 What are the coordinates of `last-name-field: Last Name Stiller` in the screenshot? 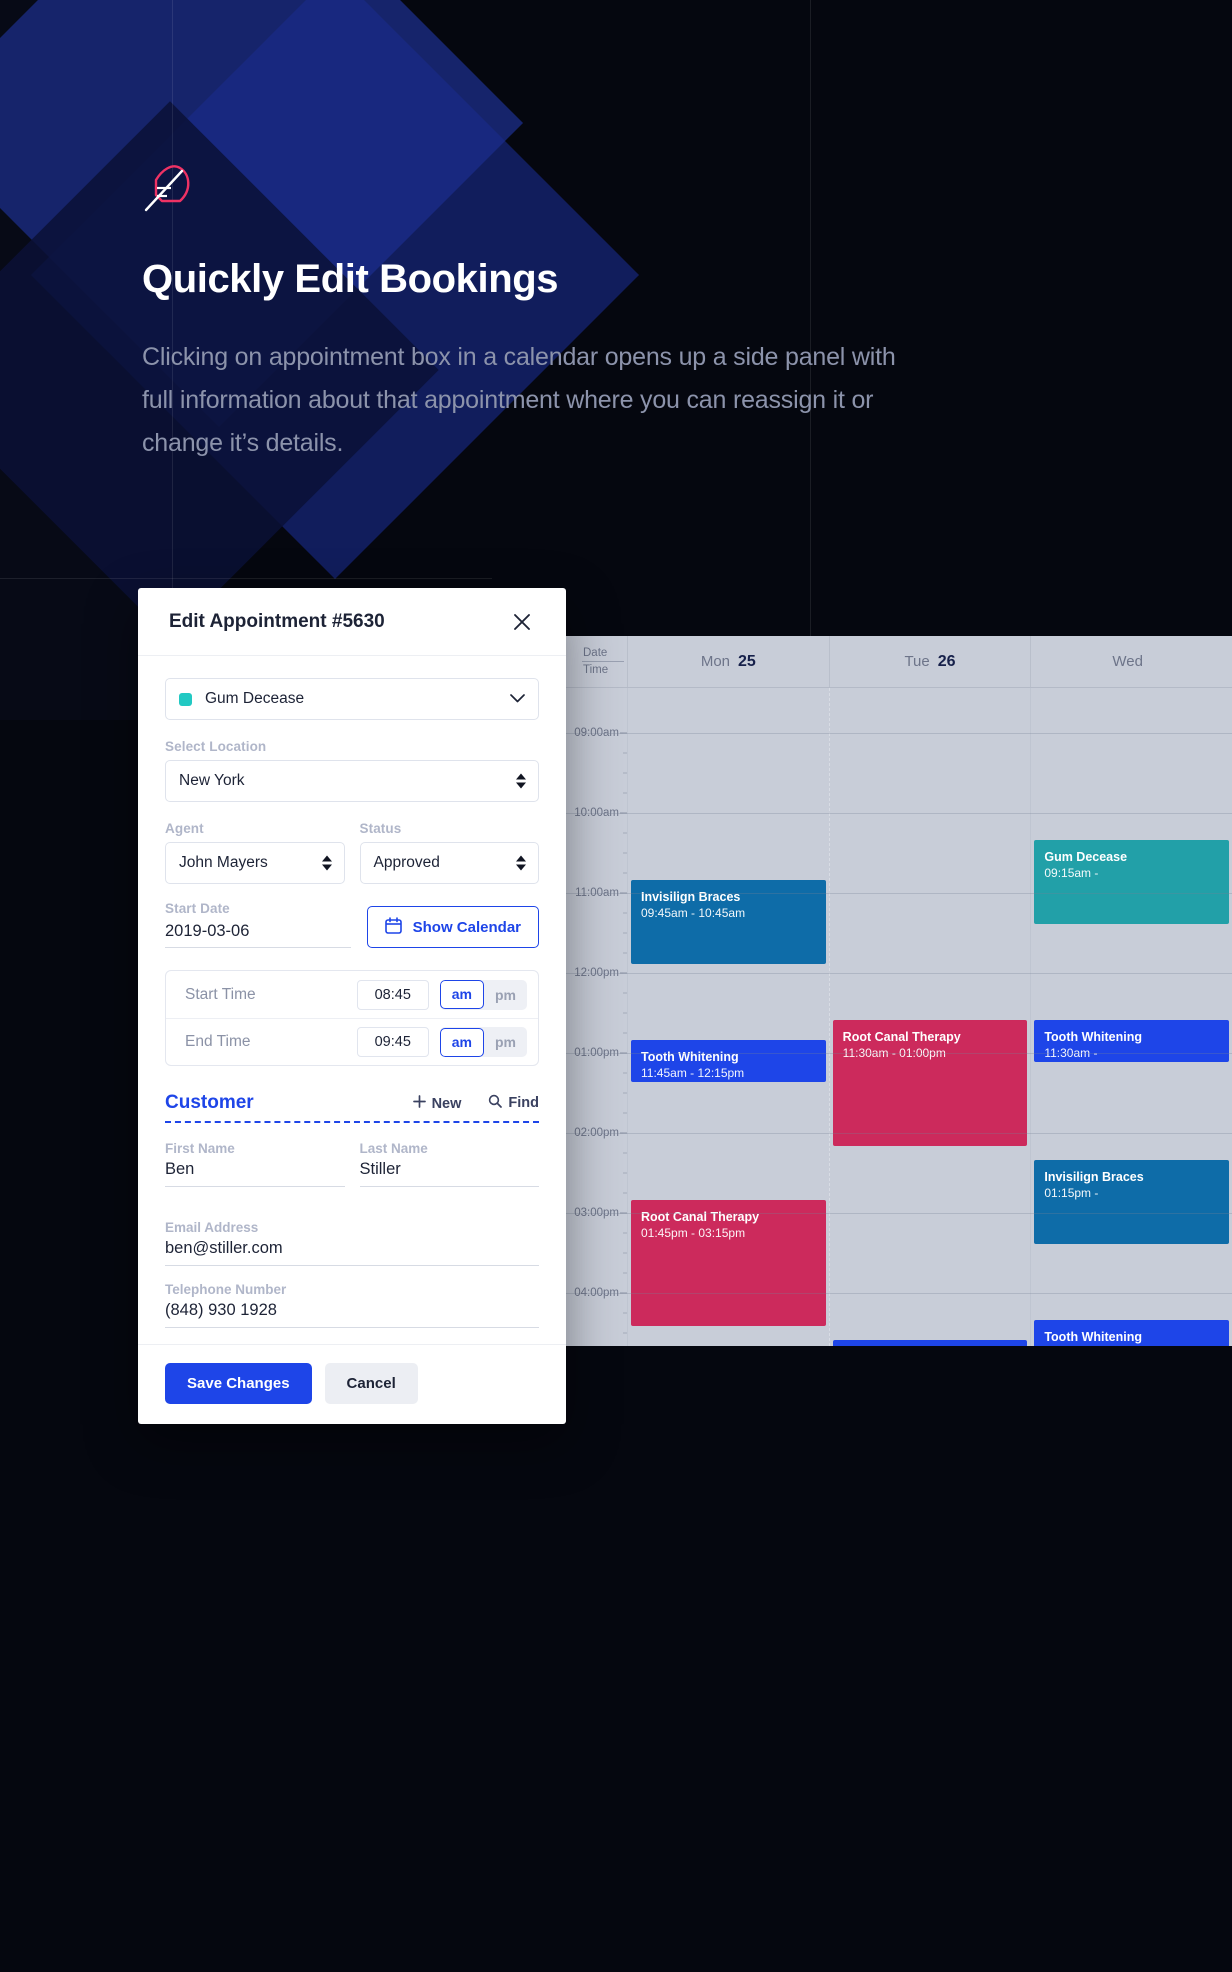 It's located at (449, 1164).